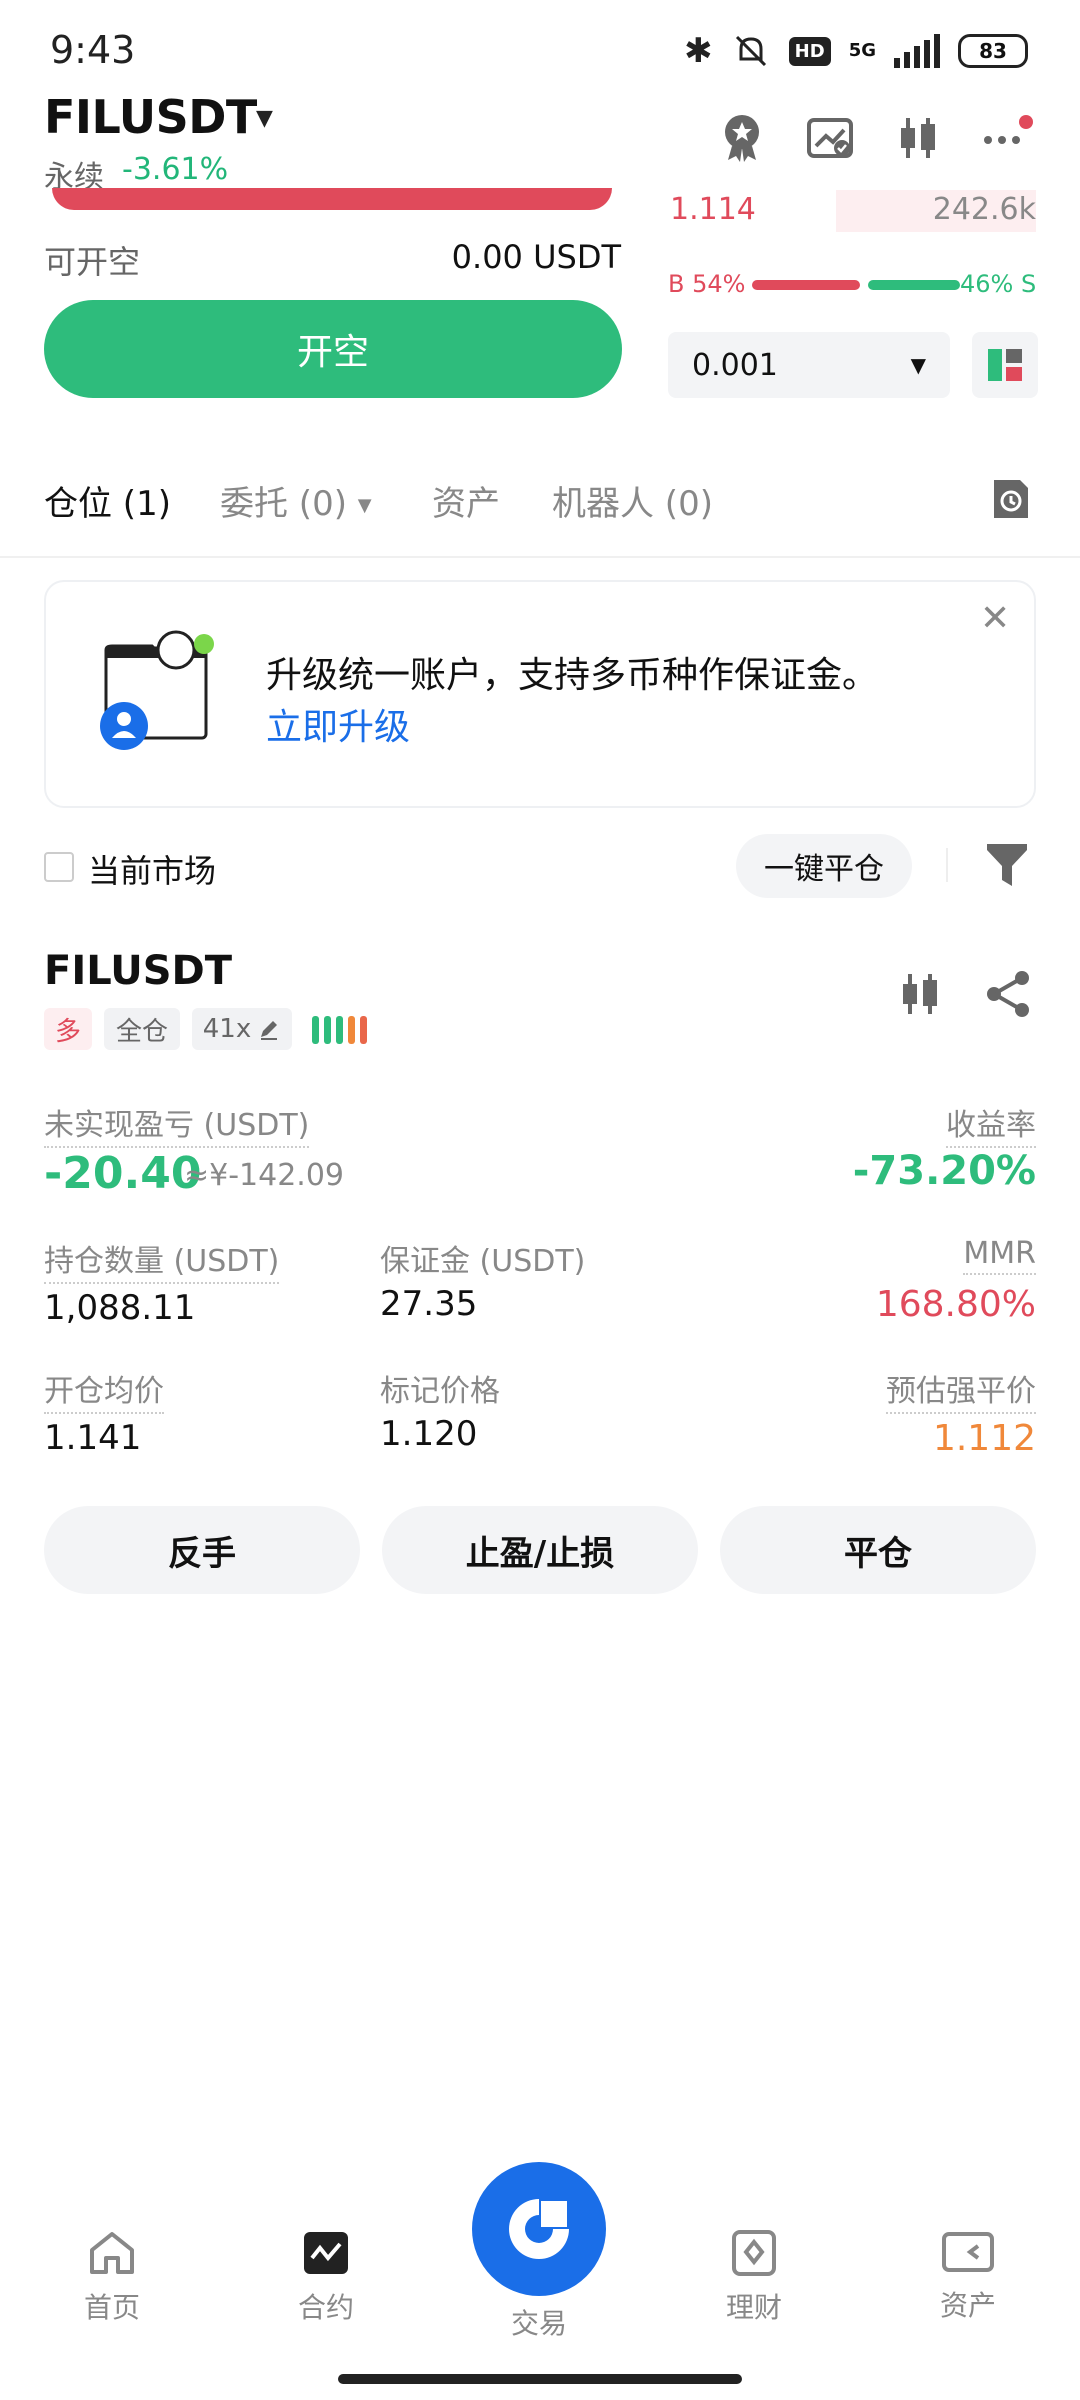  Describe the element at coordinates (944, 1171) in the screenshot. I see `roe-value: -73.20%` at that location.